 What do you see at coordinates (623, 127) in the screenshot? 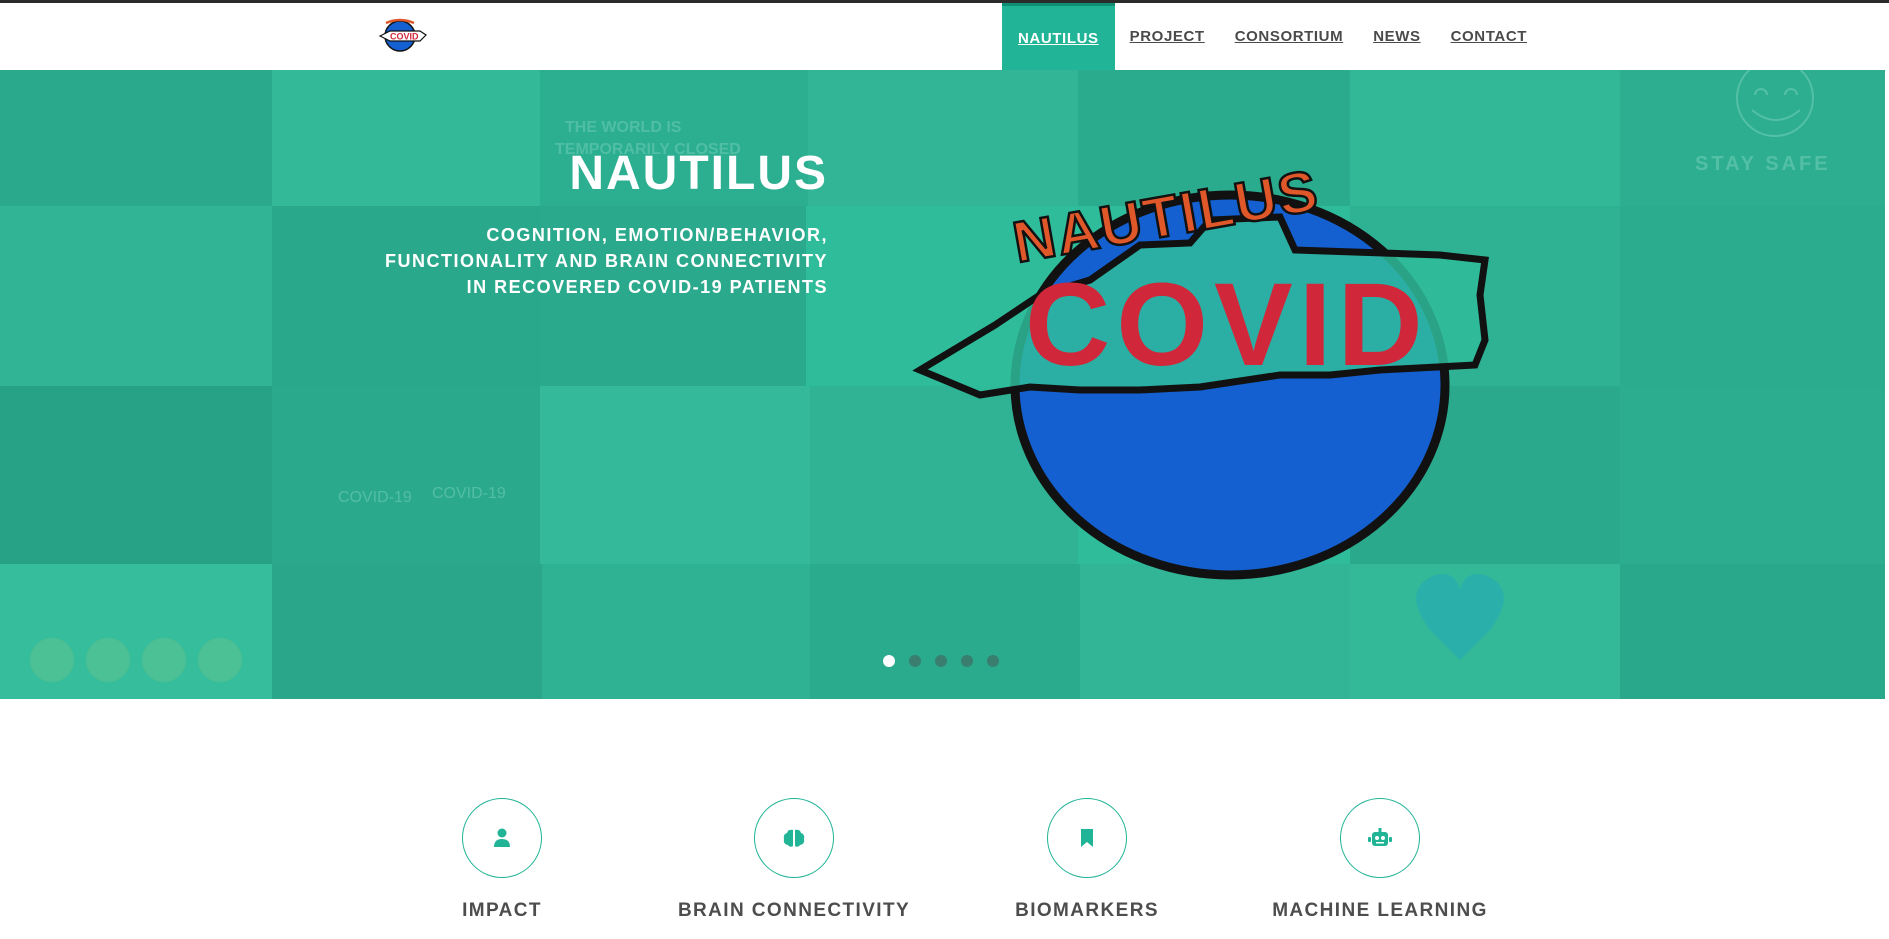
I see `svg-text: THE WORLD IS` at bounding box center [623, 127].